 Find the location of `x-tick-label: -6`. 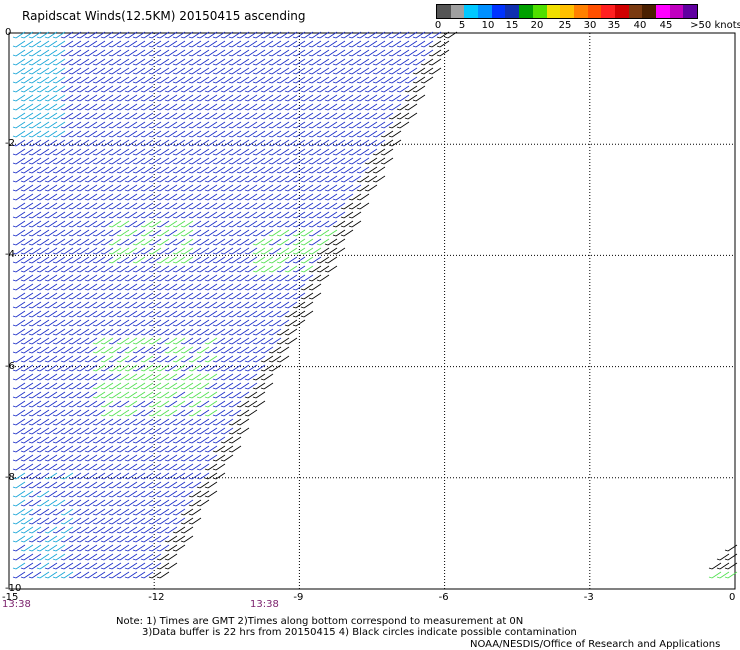

x-tick-label: -6 is located at coordinates (443, 597).